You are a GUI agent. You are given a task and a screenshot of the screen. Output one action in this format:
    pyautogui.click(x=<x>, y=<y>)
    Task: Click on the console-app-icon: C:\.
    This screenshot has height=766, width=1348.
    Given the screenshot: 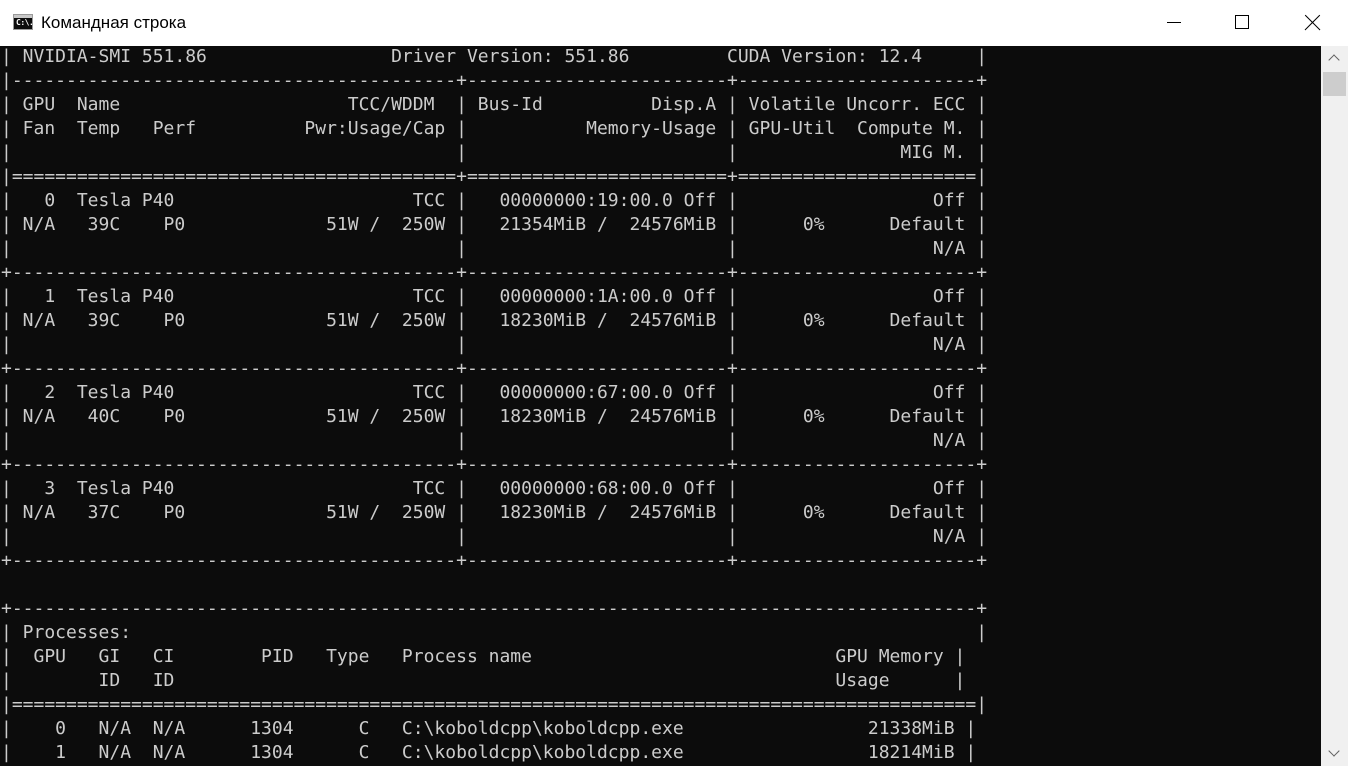 What is the action you would take?
    pyautogui.click(x=23, y=22)
    